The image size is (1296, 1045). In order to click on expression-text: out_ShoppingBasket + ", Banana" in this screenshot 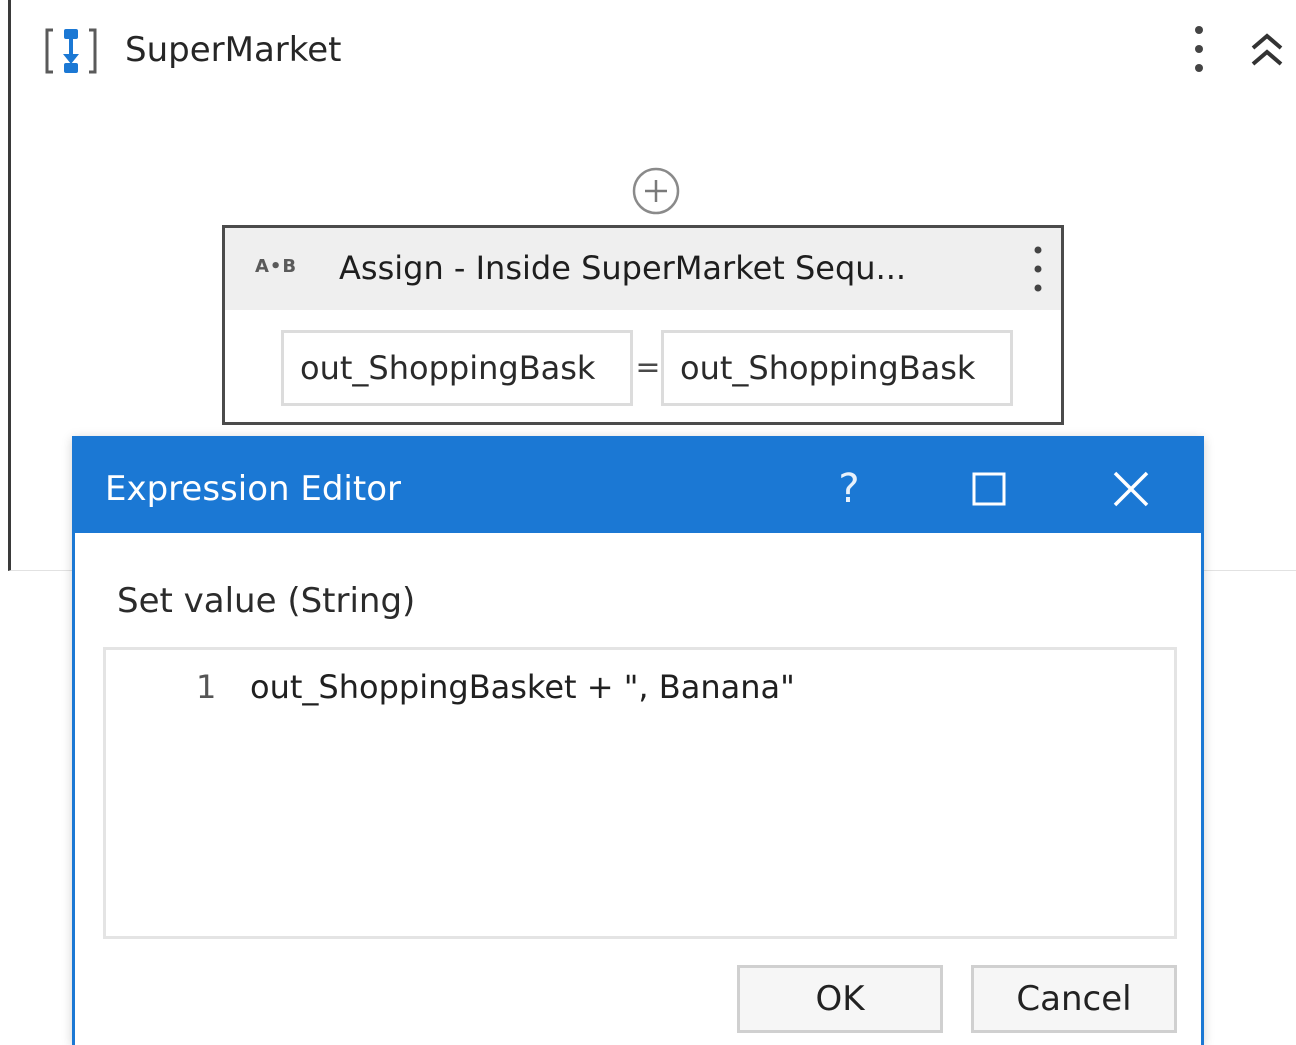, I will do `click(522, 687)`.